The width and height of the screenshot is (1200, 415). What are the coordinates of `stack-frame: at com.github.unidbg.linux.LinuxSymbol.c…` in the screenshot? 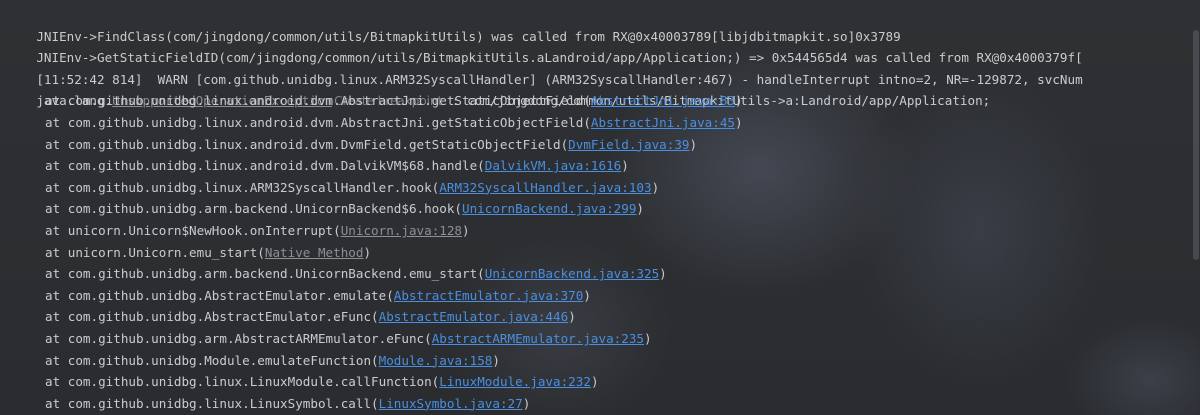 It's located at (265, 404).